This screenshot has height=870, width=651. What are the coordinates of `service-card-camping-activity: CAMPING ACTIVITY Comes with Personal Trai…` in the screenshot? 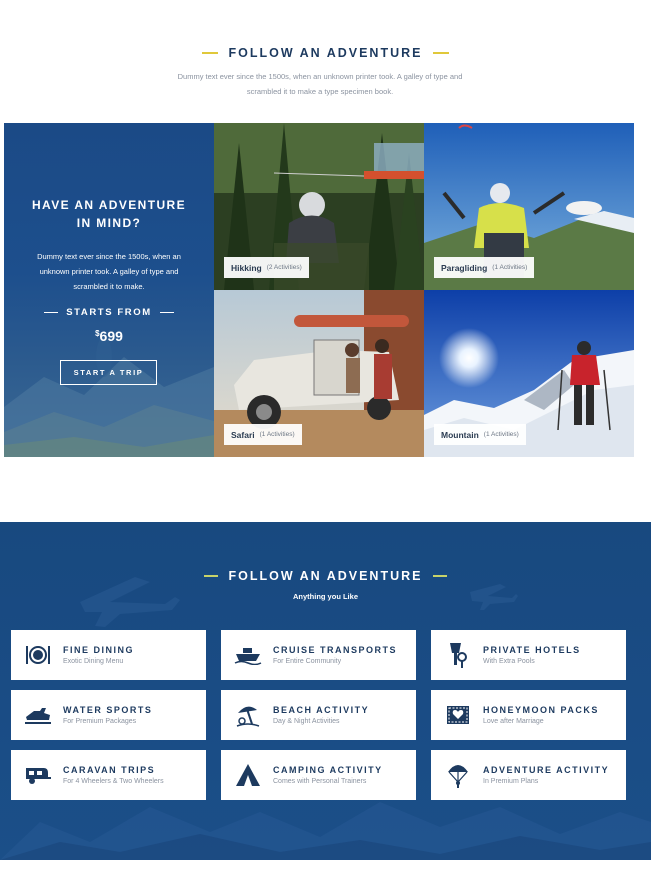 It's located at (318, 775).